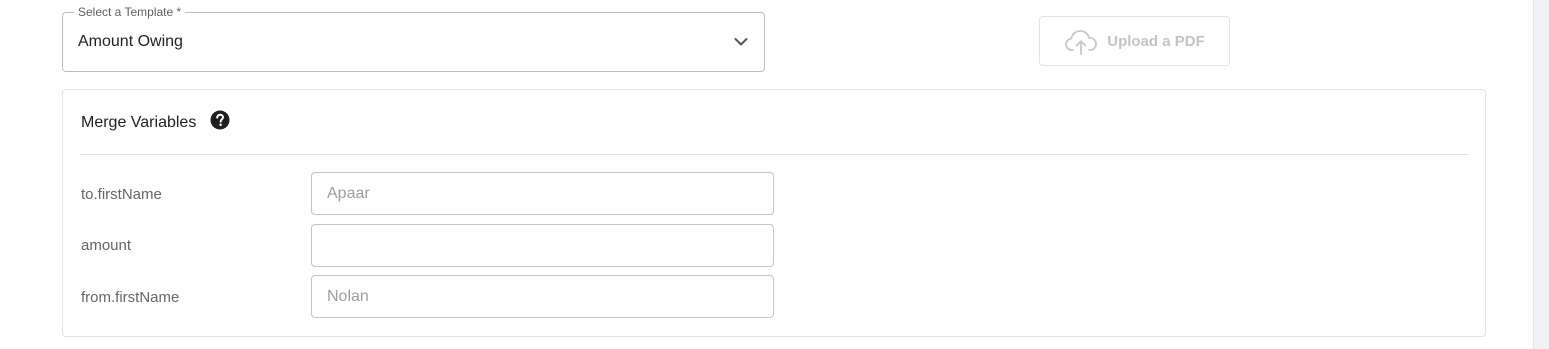 The width and height of the screenshot is (1549, 349). Describe the element at coordinates (1156, 41) in the screenshot. I see `upload-pdf-label: Upload a PDF` at that location.